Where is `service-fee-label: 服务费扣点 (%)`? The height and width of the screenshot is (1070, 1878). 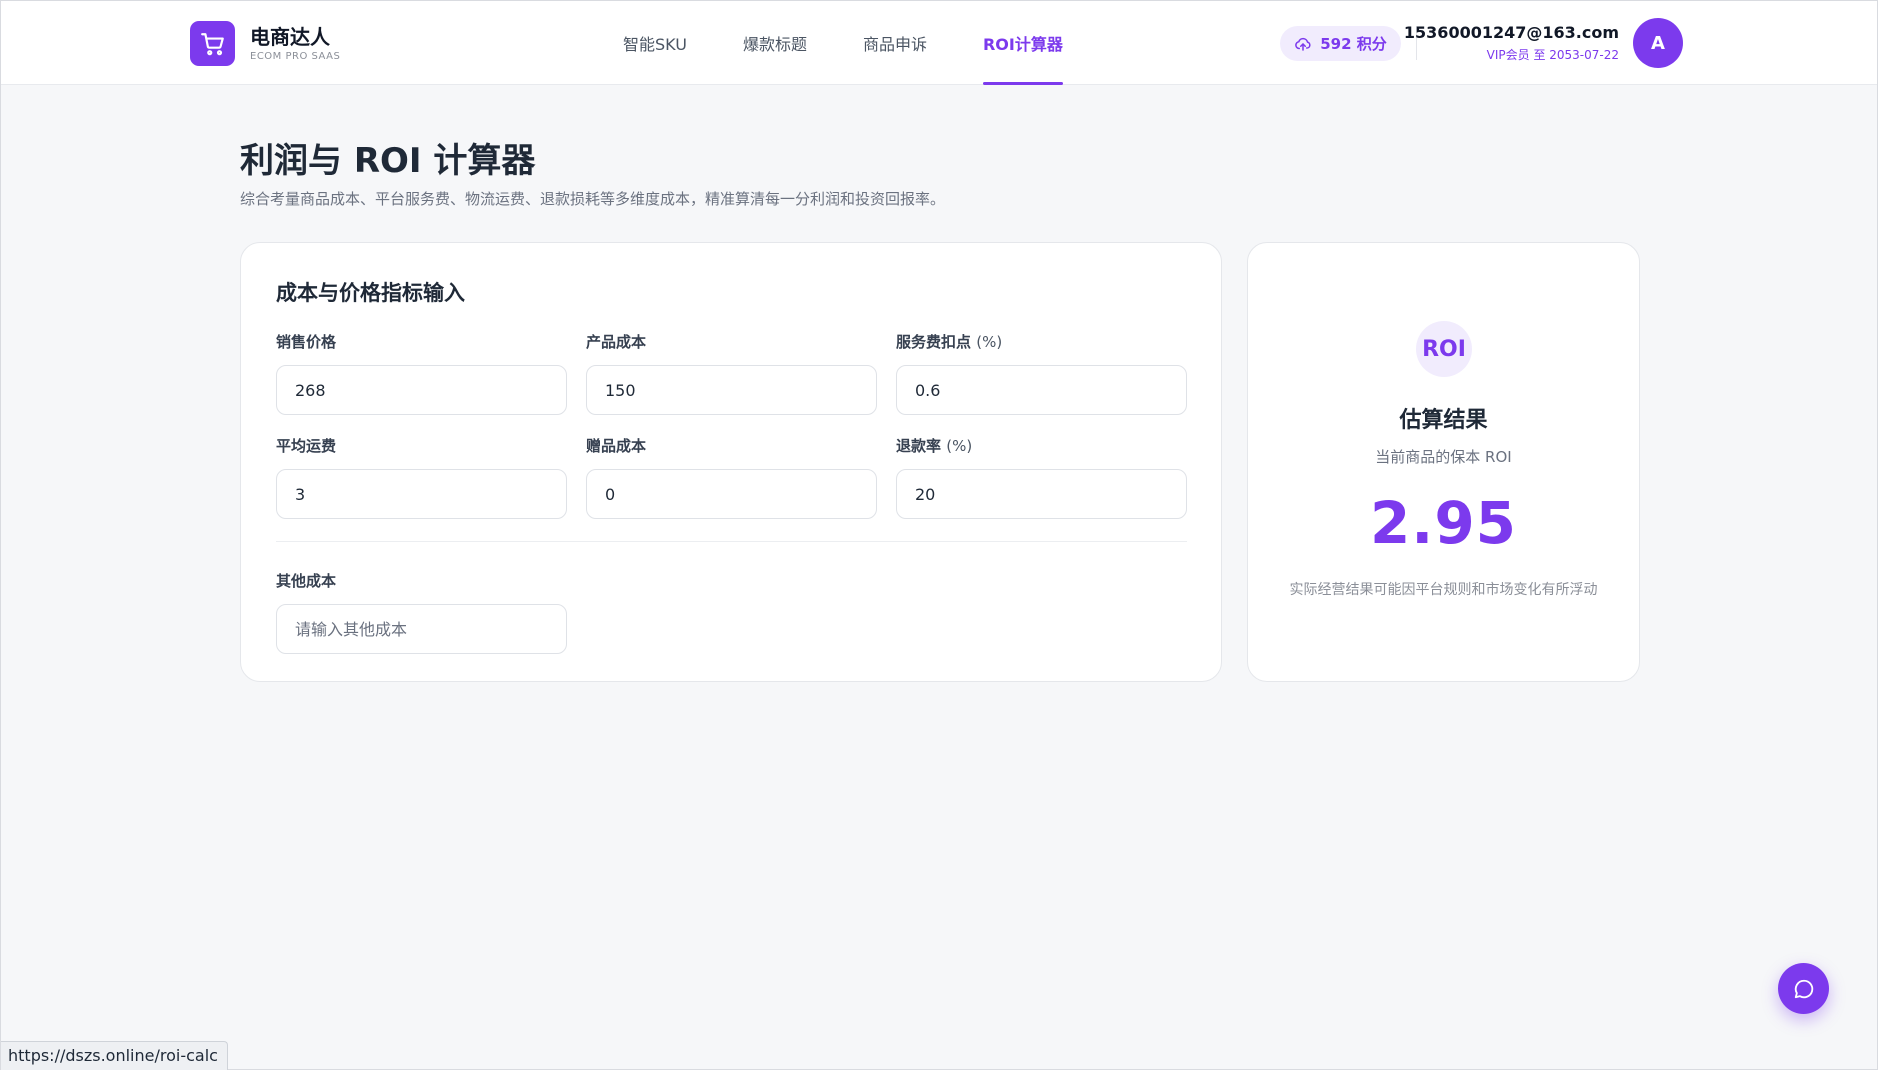 service-fee-label: 服务费扣点 (%) is located at coordinates (949, 342).